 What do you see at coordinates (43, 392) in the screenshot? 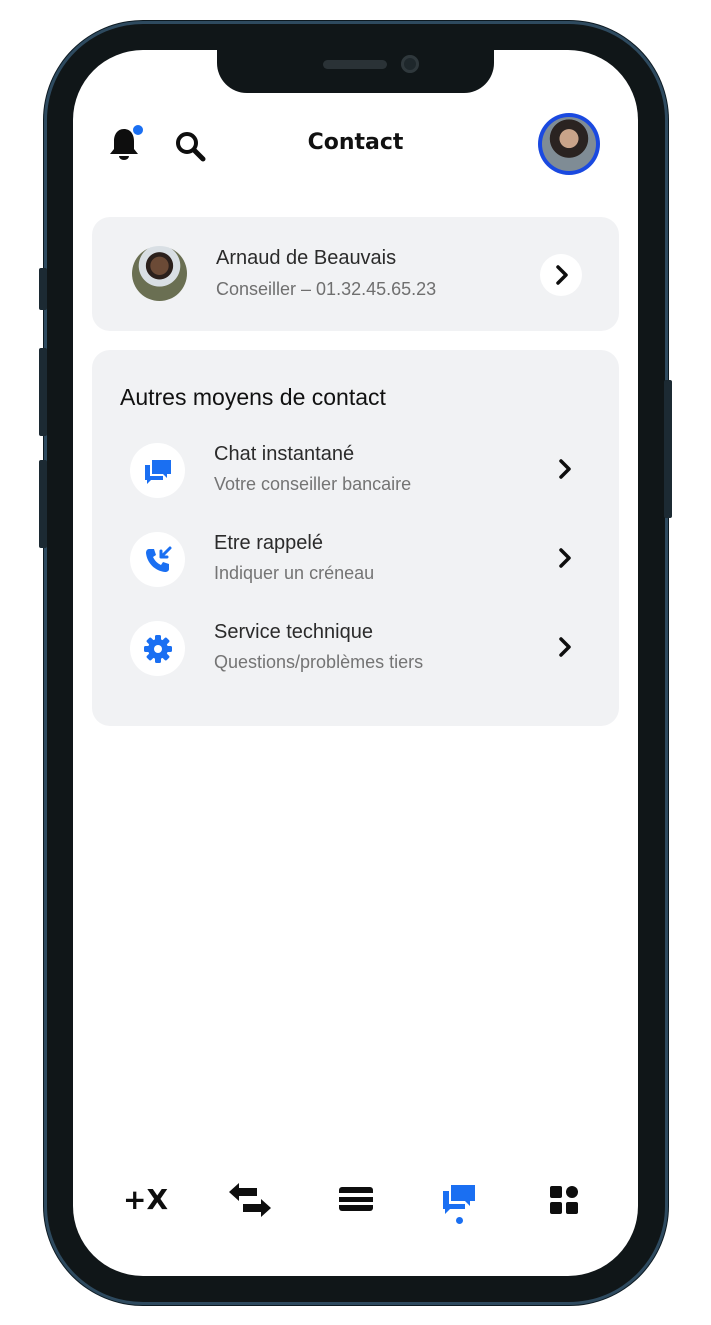
I see `volume-up-button` at bounding box center [43, 392].